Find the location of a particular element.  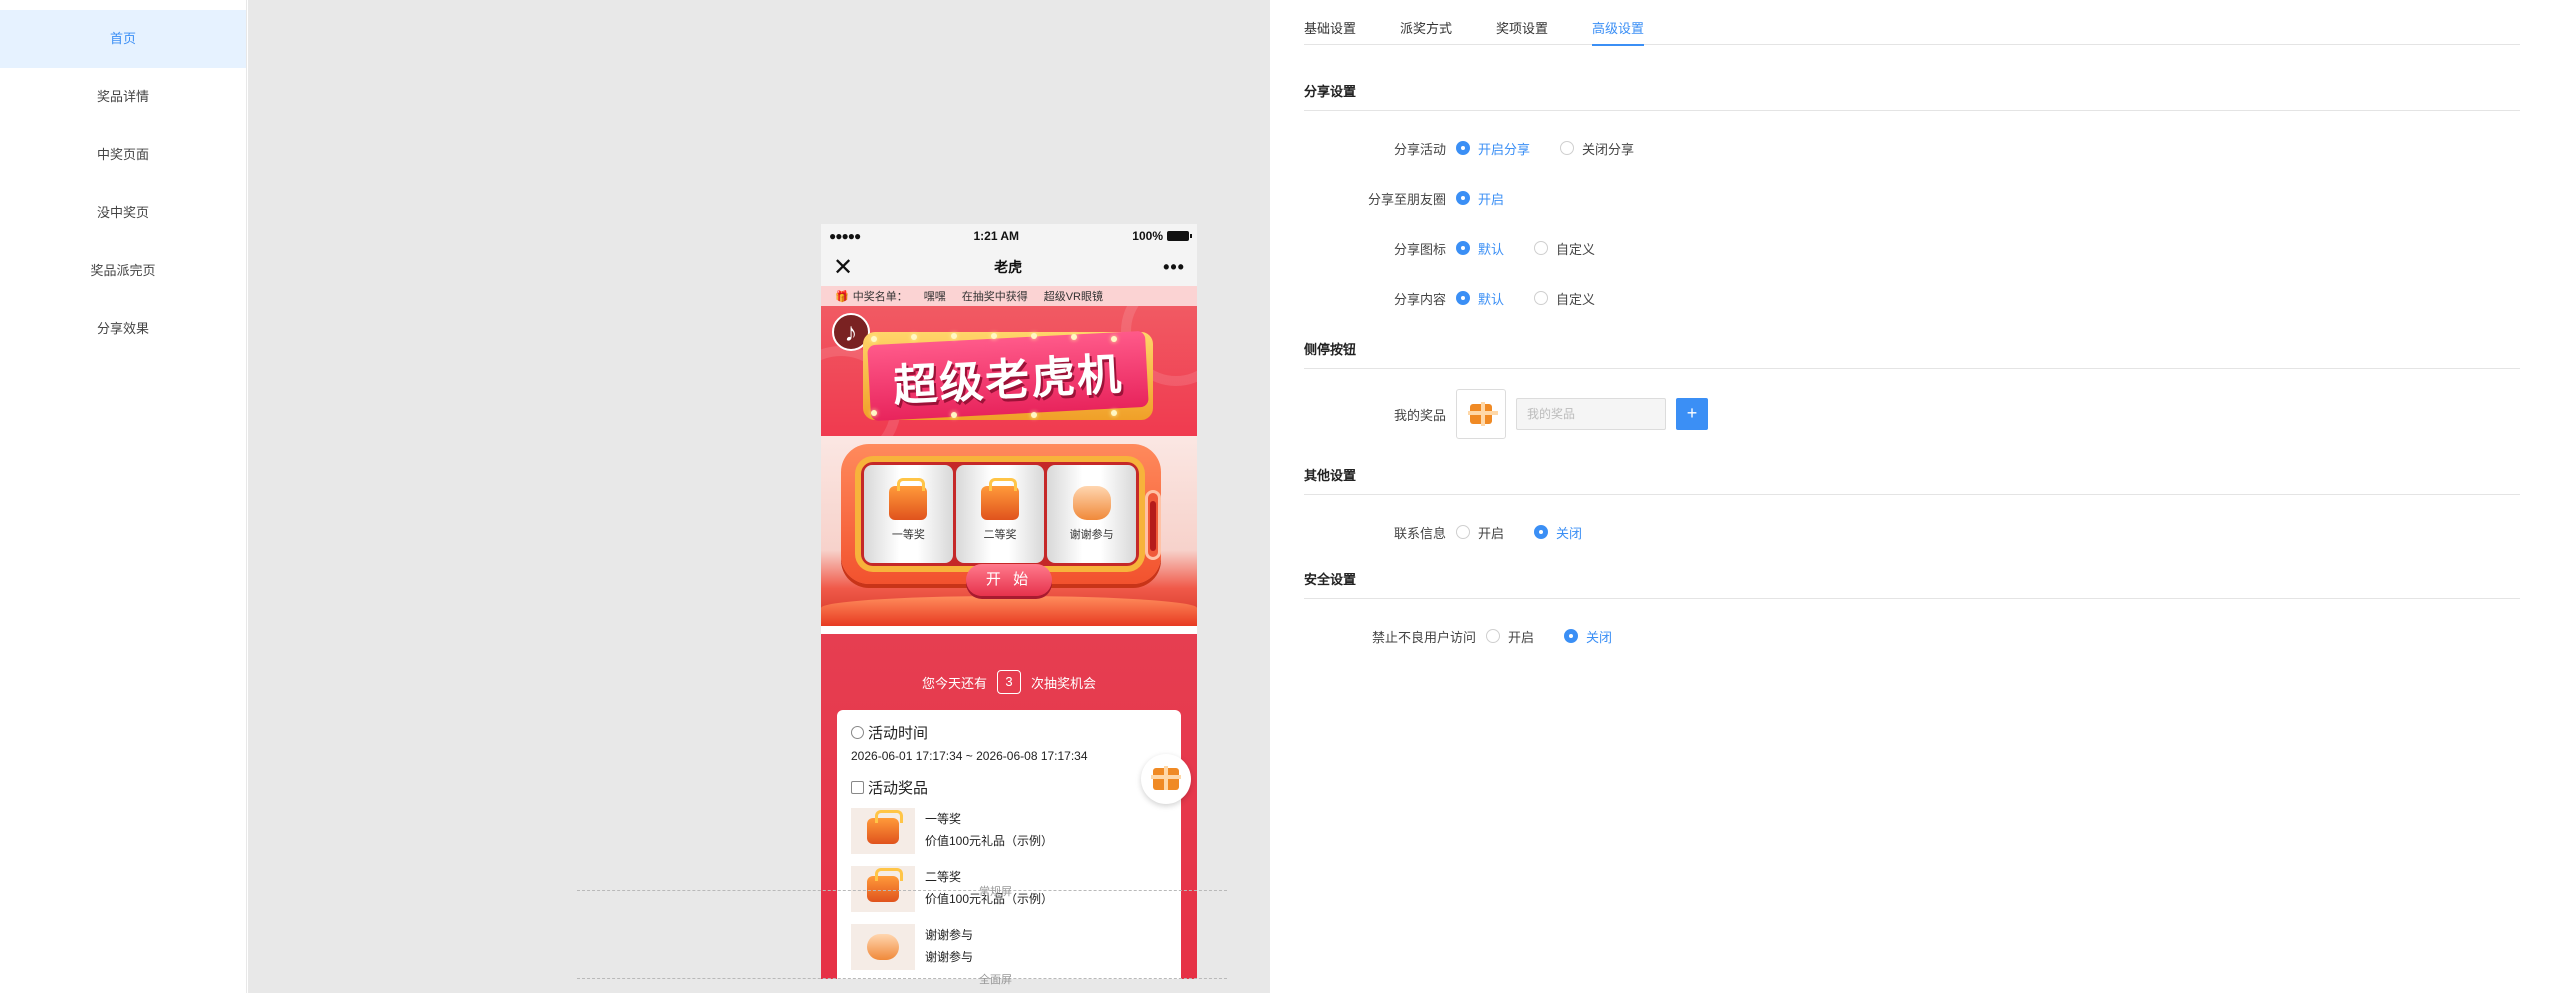

full-screen-label: 全面屏 is located at coordinates (995, 980).